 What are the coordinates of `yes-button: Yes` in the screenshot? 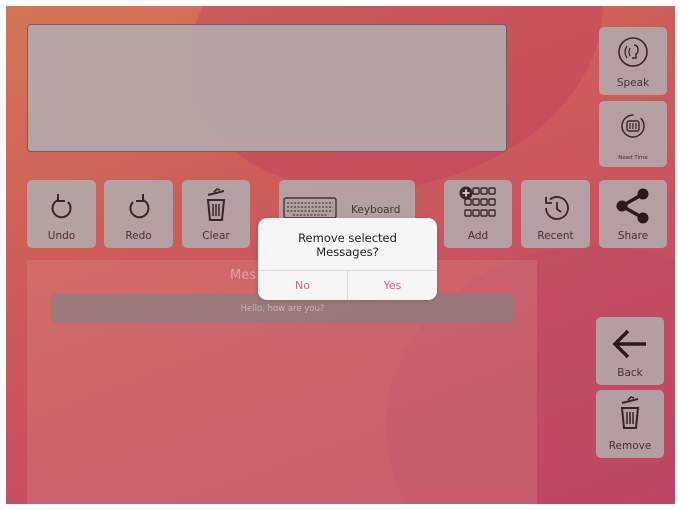 It's located at (392, 285).